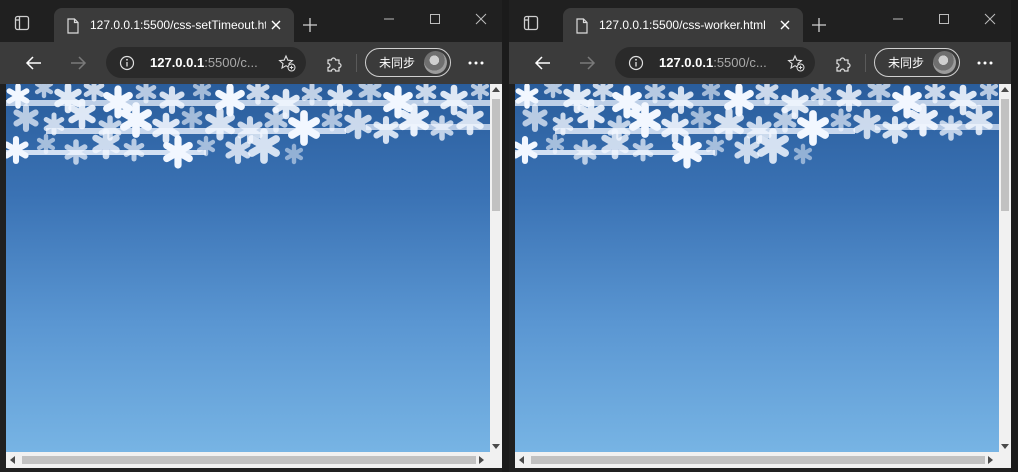 This screenshot has width=1018, height=472. I want to click on toolbar-divider, so click(356, 63).